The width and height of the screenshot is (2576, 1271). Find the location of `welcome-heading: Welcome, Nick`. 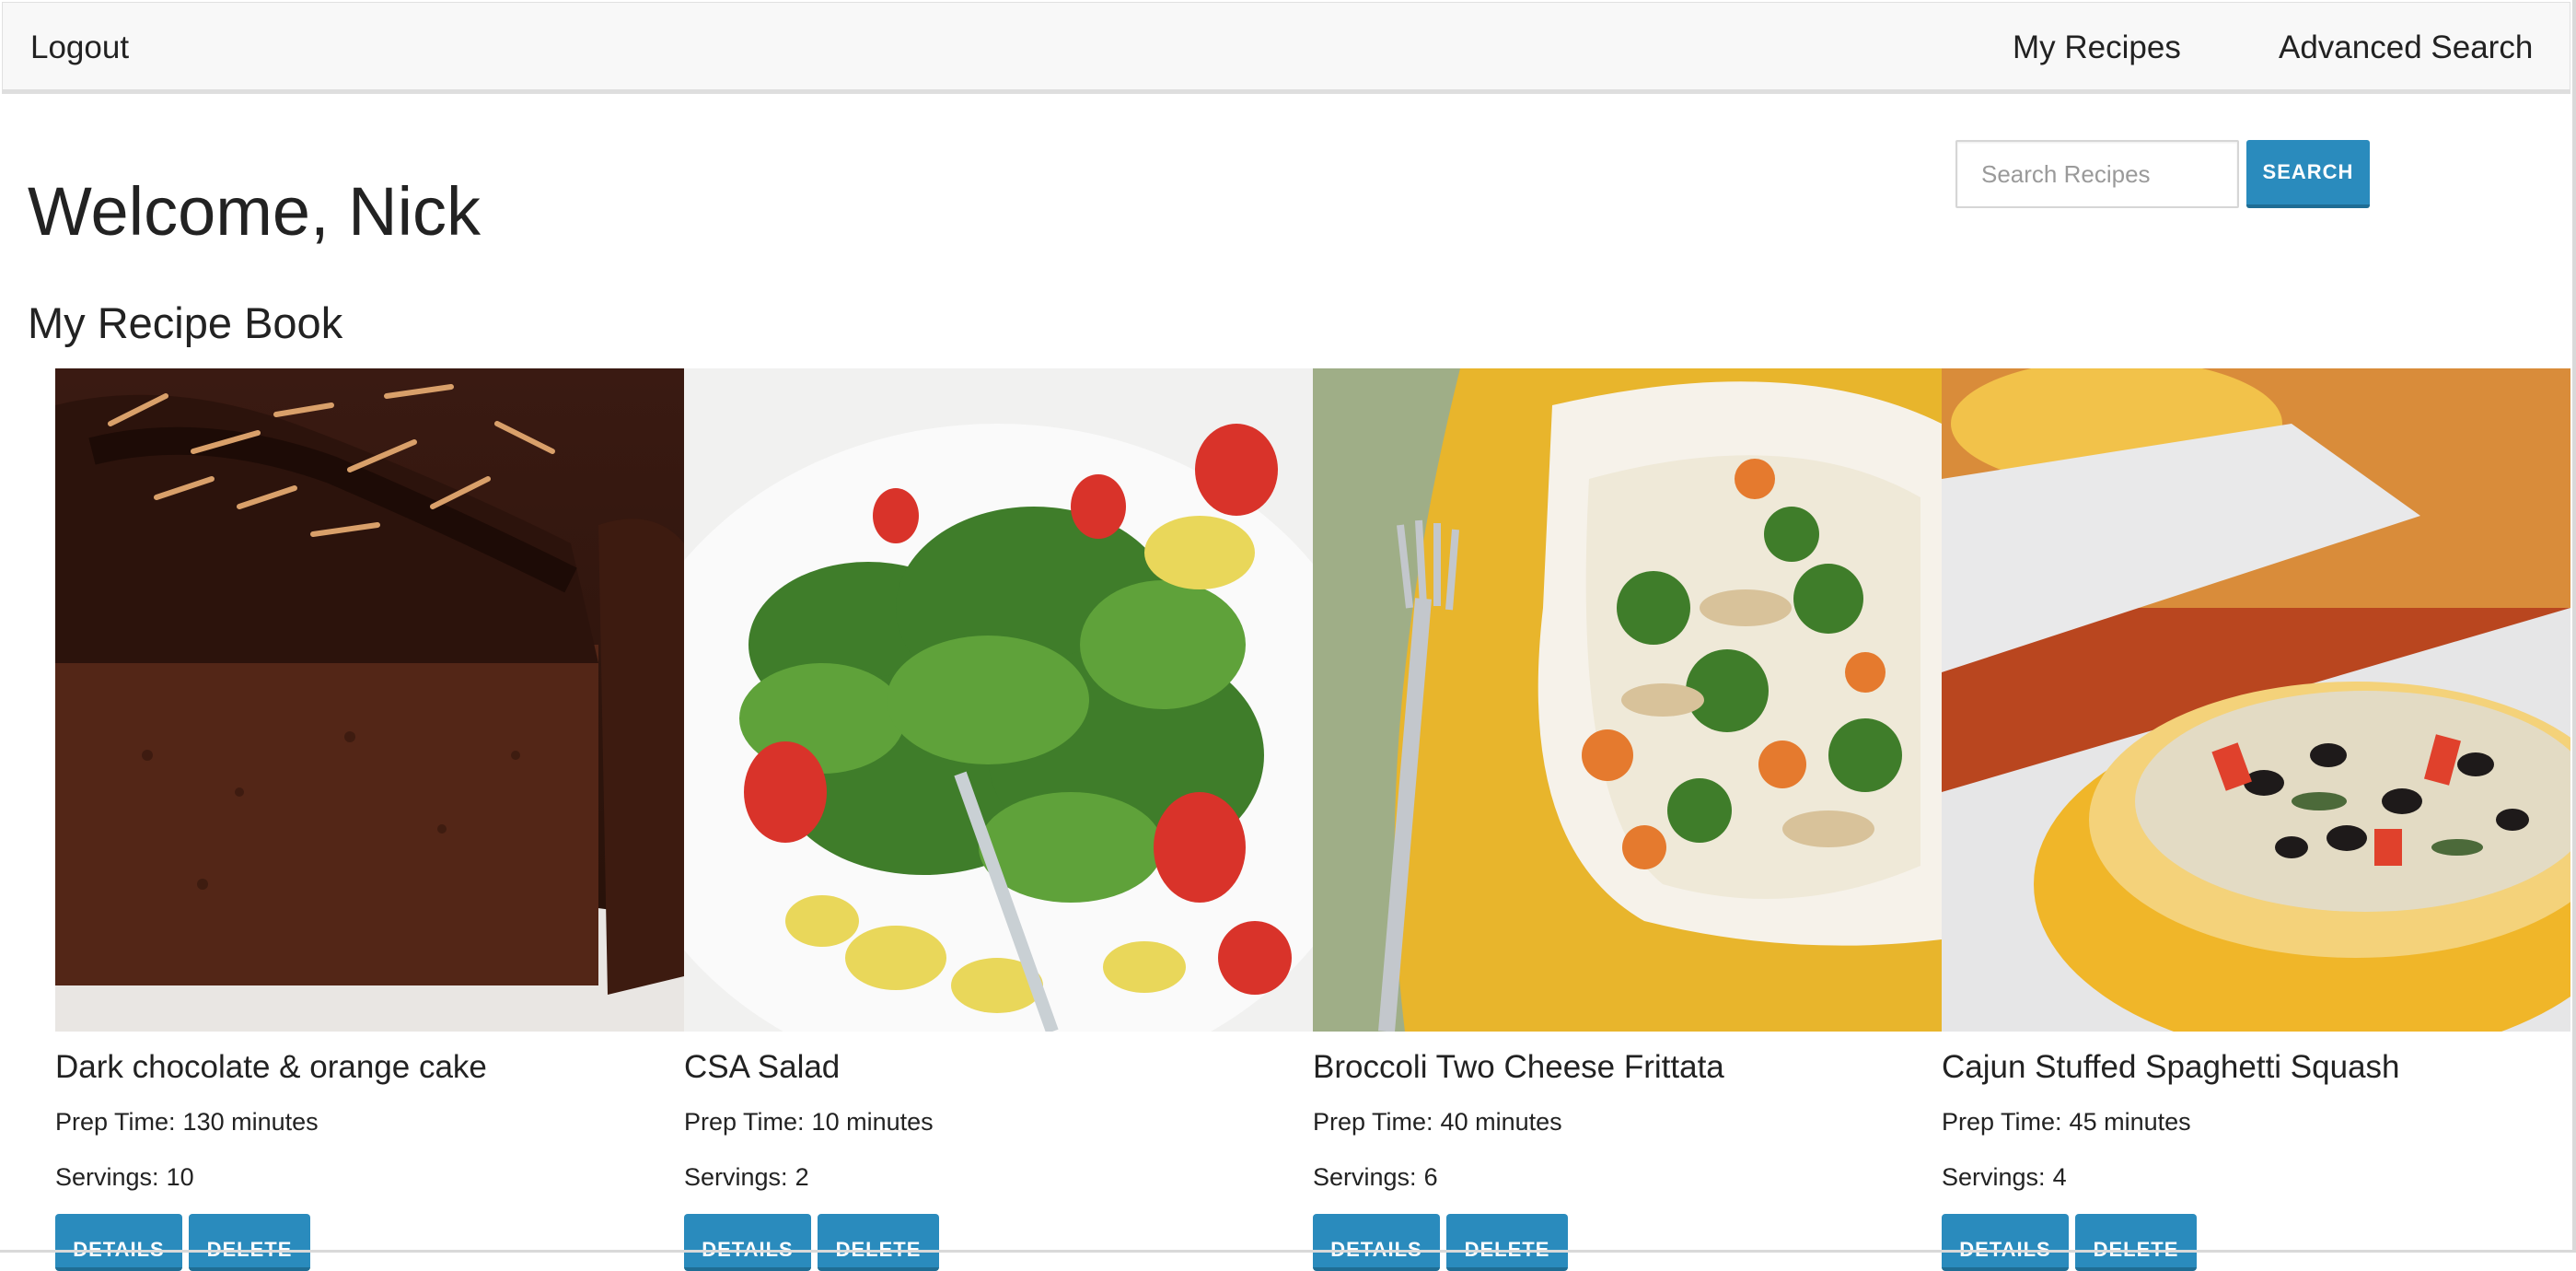

welcome-heading: Welcome, Nick is located at coordinates (255, 211).